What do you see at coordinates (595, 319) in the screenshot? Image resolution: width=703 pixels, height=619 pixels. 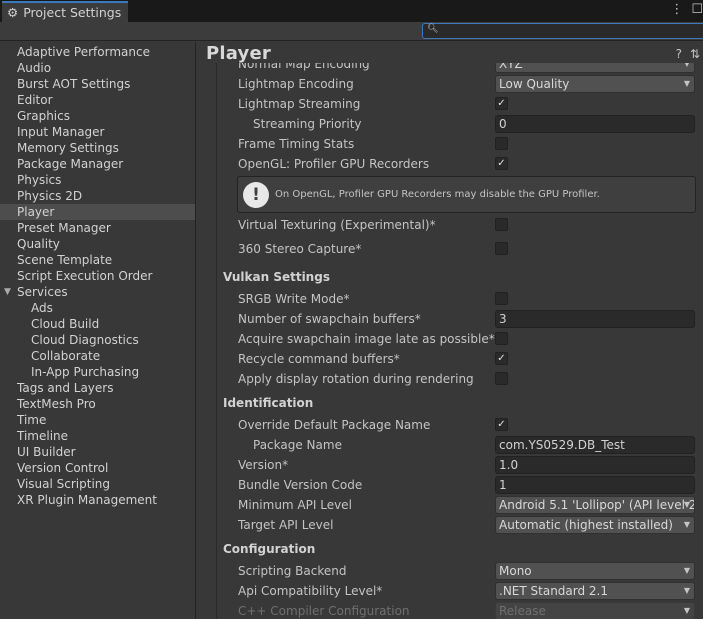 I see `number-of-swapchain-buffers-field: 3` at bounding box center [595, 319].